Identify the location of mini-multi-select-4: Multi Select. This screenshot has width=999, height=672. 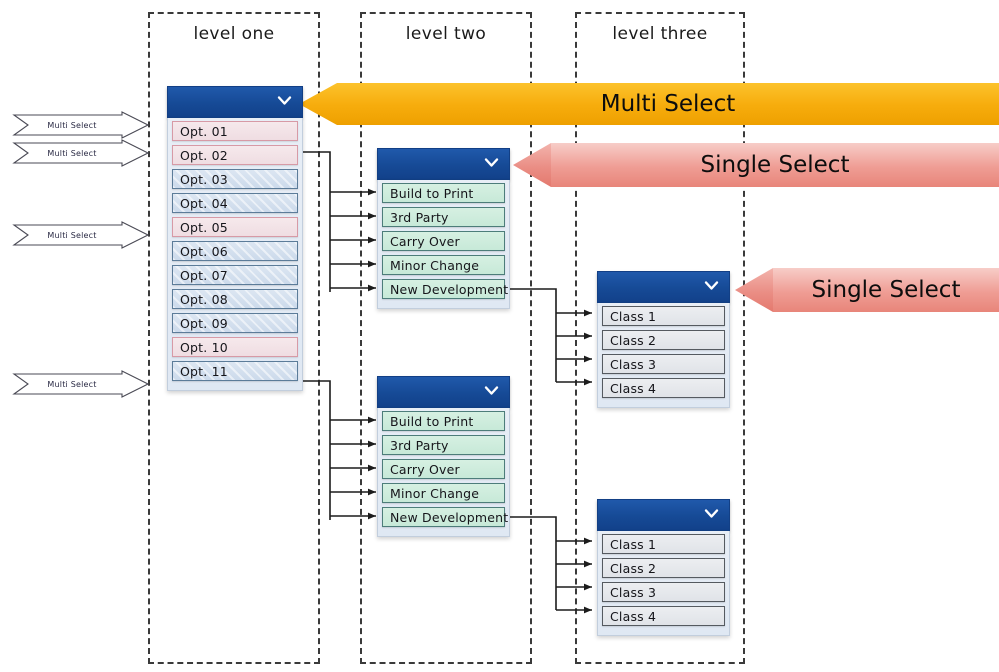
(81, 384).